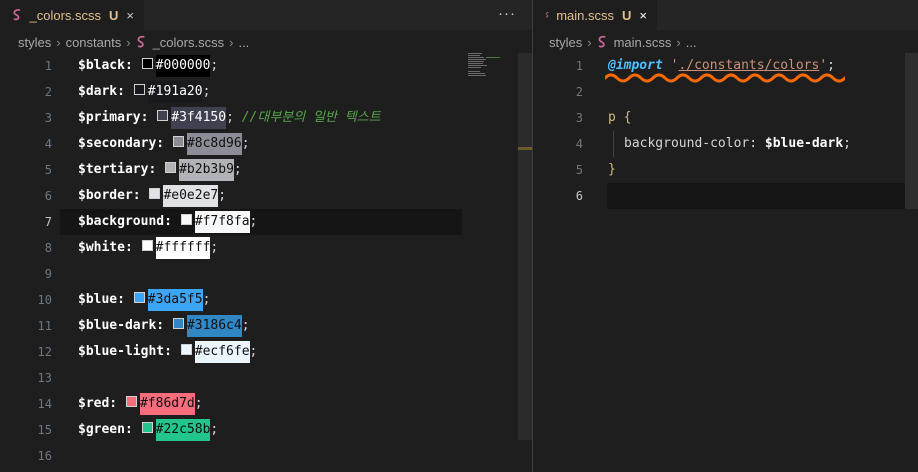  I want to click on tab-main-scss: main.scss U ×, so click(595, 15).